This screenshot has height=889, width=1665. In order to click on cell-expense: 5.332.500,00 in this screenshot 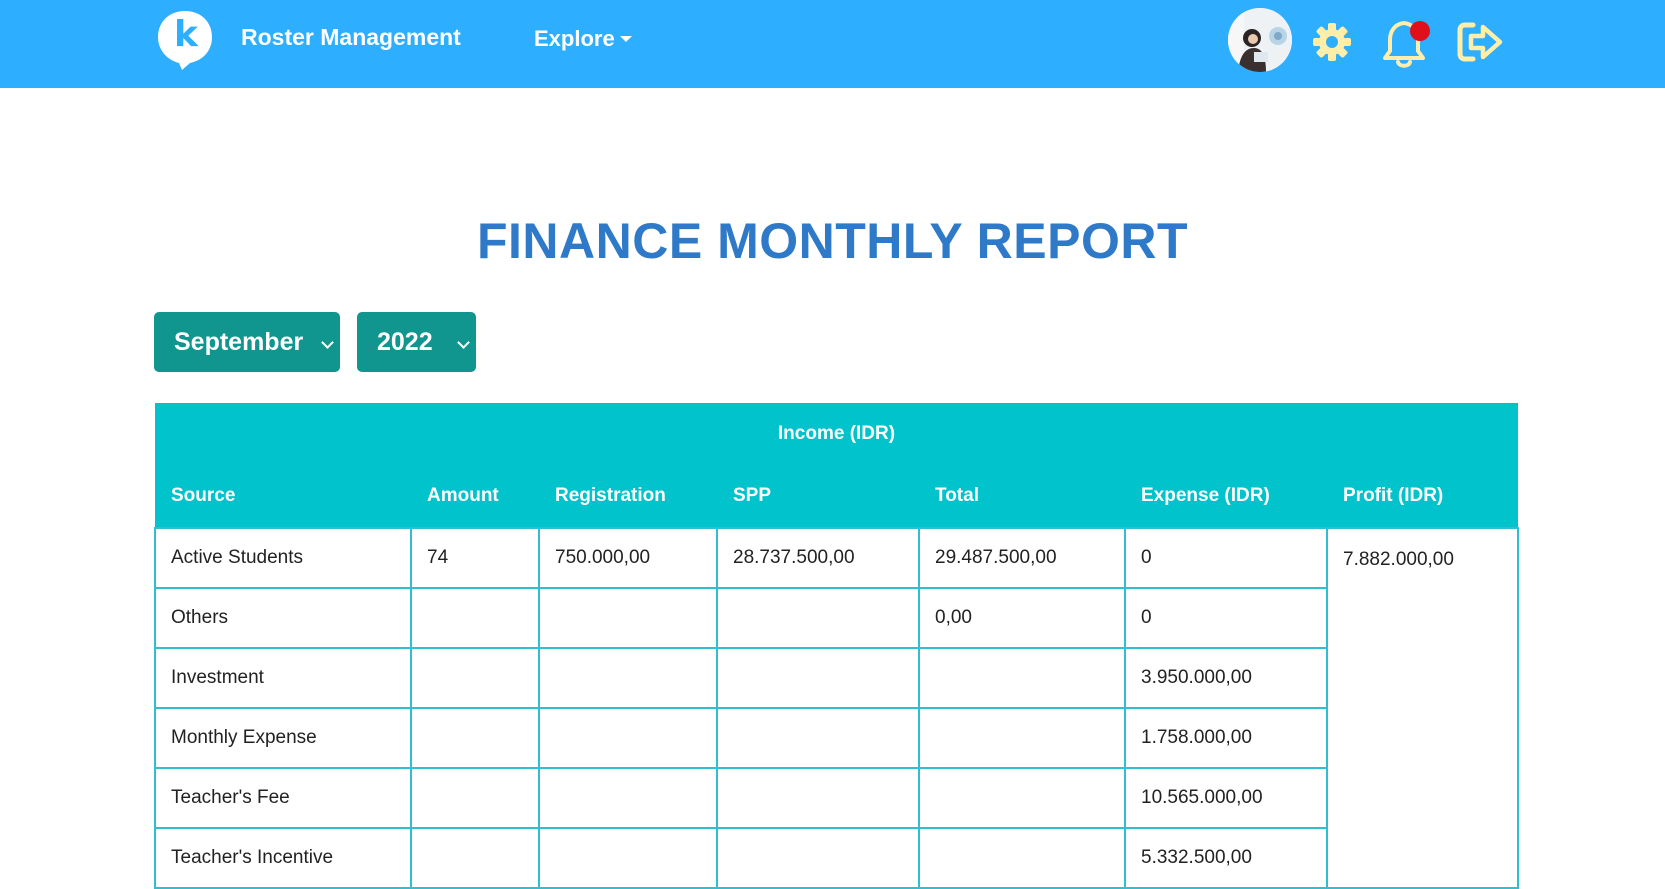, I will do `click(1226, 858)`.